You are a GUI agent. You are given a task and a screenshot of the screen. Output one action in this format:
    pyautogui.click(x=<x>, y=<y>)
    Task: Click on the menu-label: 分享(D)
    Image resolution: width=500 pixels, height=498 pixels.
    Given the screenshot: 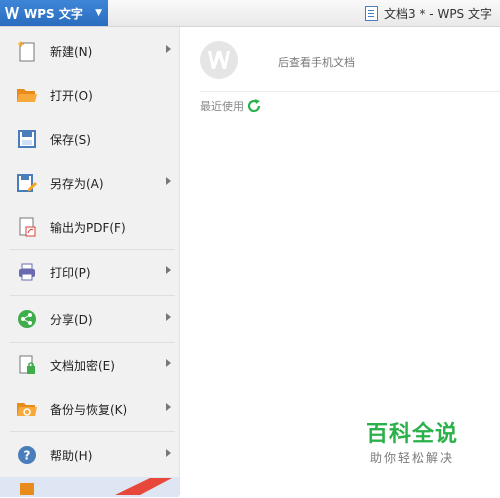 What is the action you would take?
    pyautogui.click(x=71, y=319)
    